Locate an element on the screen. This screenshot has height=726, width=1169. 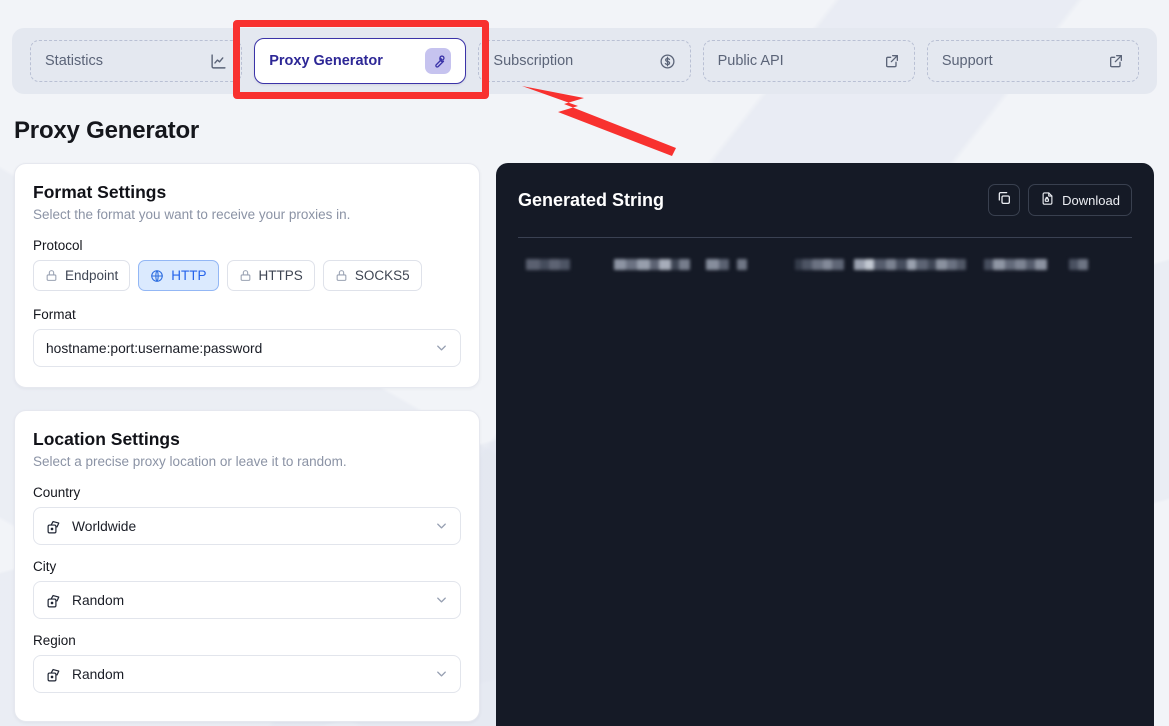
tab-statistics-label: Statistics is located at coordinates (74, 61).